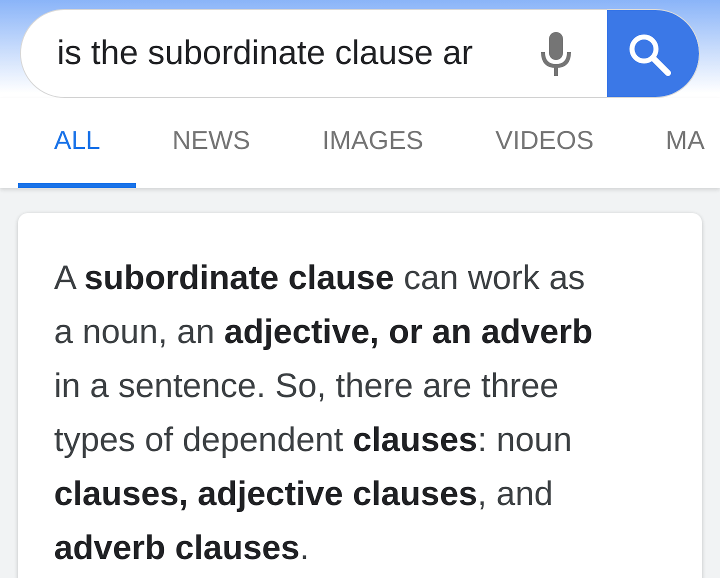 The width and height of the screenshot is (720, 578). What do you see at coordinates (211, 143) in the screenshot?
I see `tab: NEWS` at bounding box center [211, 143].